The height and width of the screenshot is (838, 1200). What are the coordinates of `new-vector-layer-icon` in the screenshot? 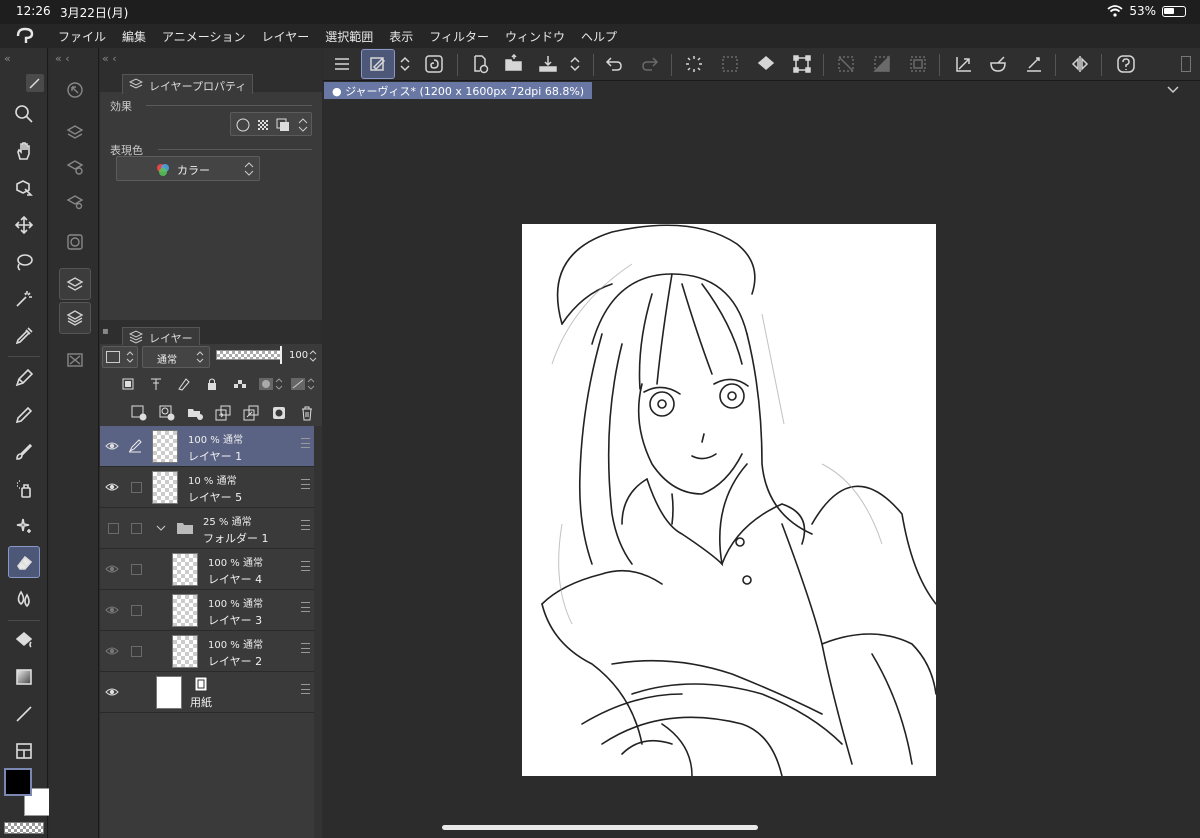 It's located at (167, 413).